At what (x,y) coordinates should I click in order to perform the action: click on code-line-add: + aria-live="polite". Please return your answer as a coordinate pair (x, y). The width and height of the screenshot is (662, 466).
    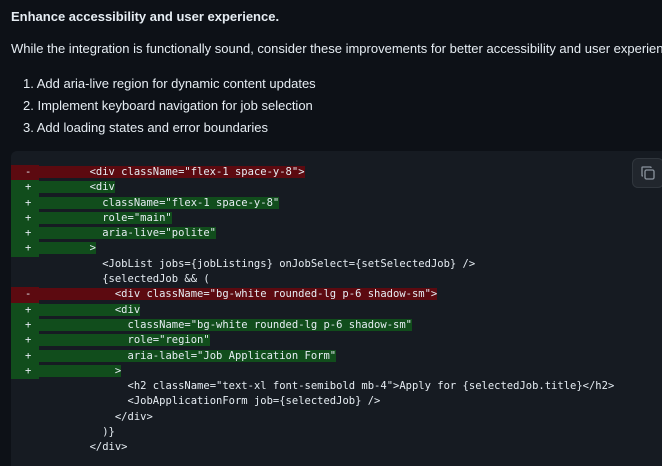
    Looking at the image, I should click on (312, 234).